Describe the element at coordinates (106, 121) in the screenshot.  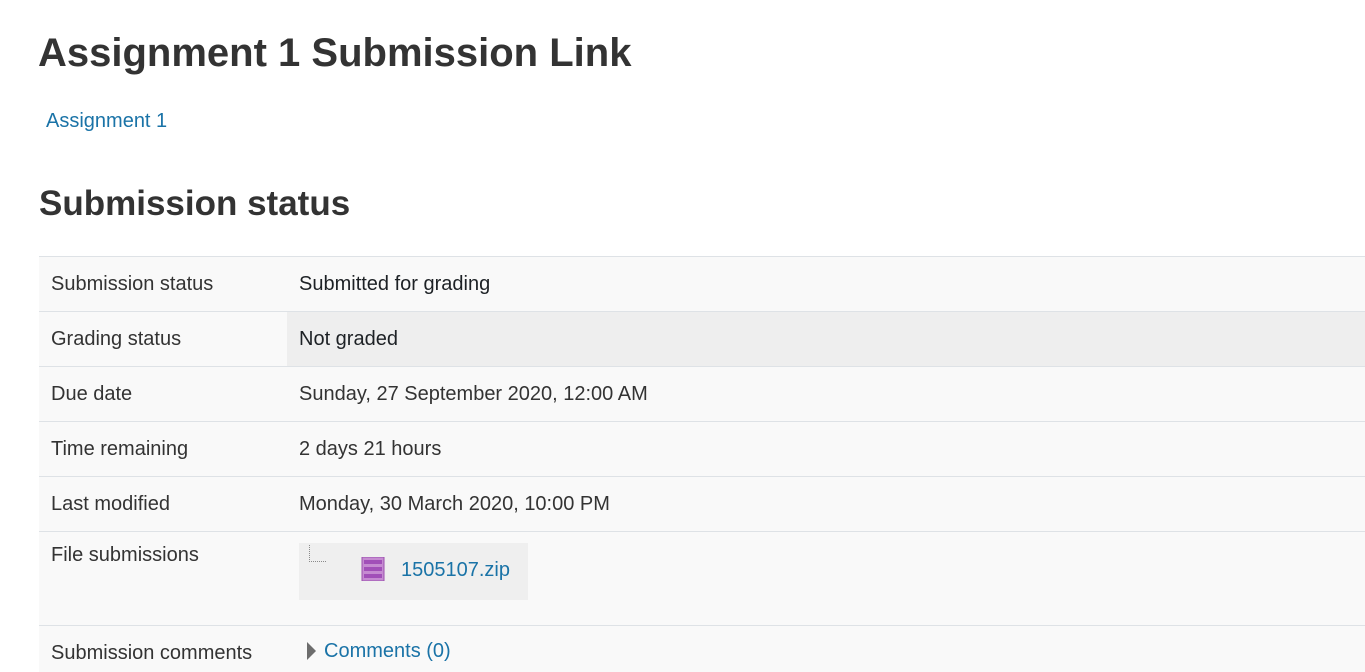
I see `assignment-link: Assignment 1` at that location.